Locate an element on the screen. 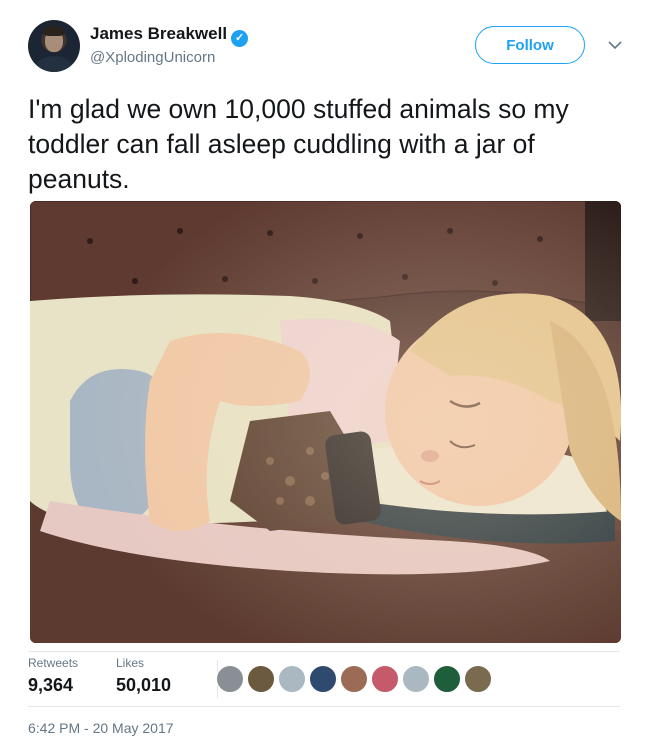 The height and width of the screenshot is (750, 650). likes-stat: Likes 50,010 is located at coordinates (143, 676).